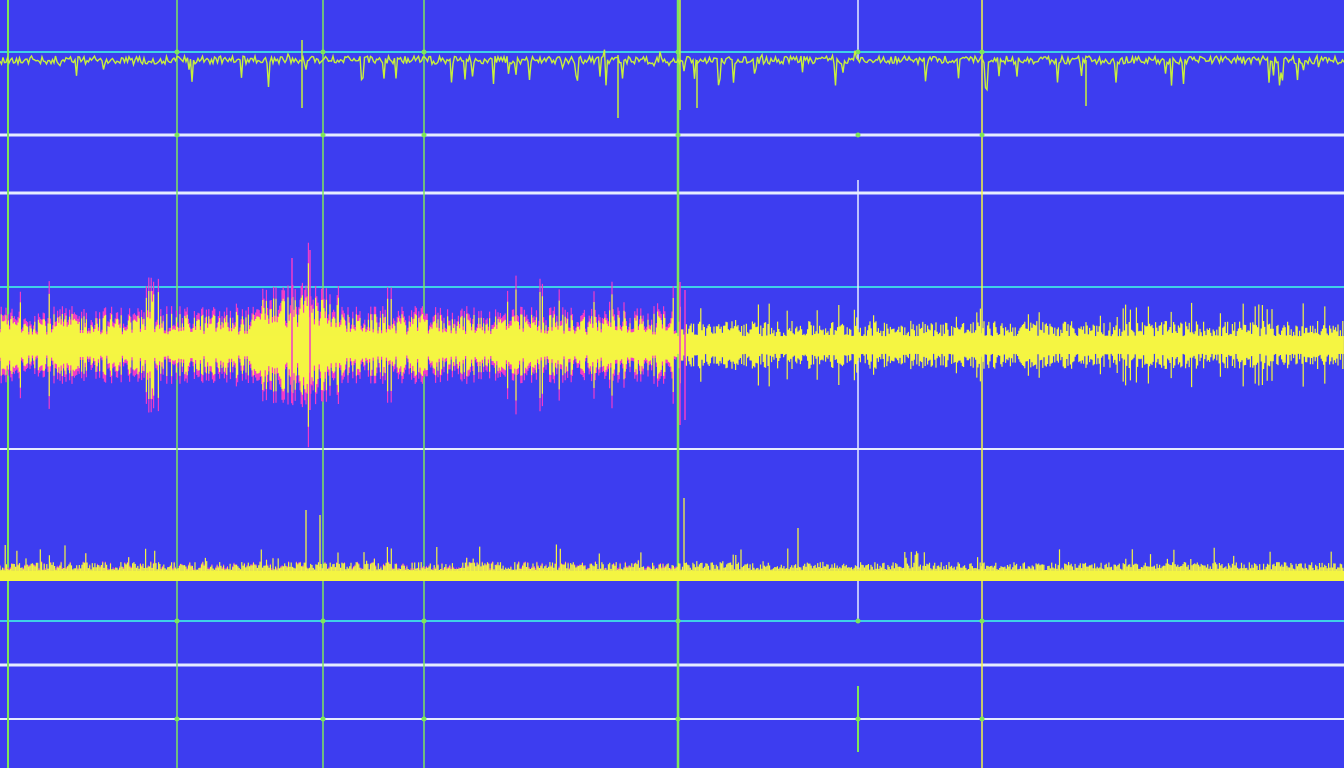 The height and width of the screenshot is (768, 1344). I want to click on channel-3-core, so click(672, 576).